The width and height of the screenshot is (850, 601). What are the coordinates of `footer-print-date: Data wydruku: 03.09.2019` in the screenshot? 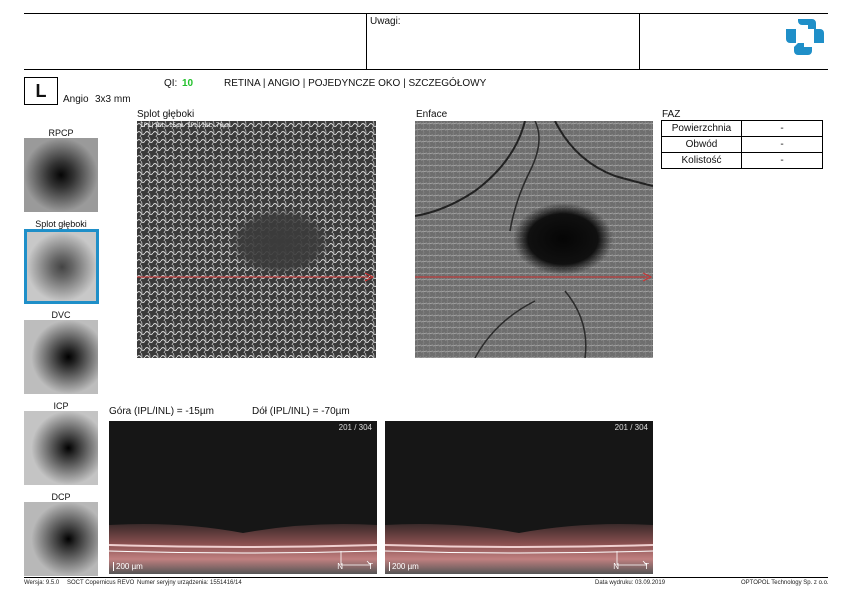 It's located at (630, 583).